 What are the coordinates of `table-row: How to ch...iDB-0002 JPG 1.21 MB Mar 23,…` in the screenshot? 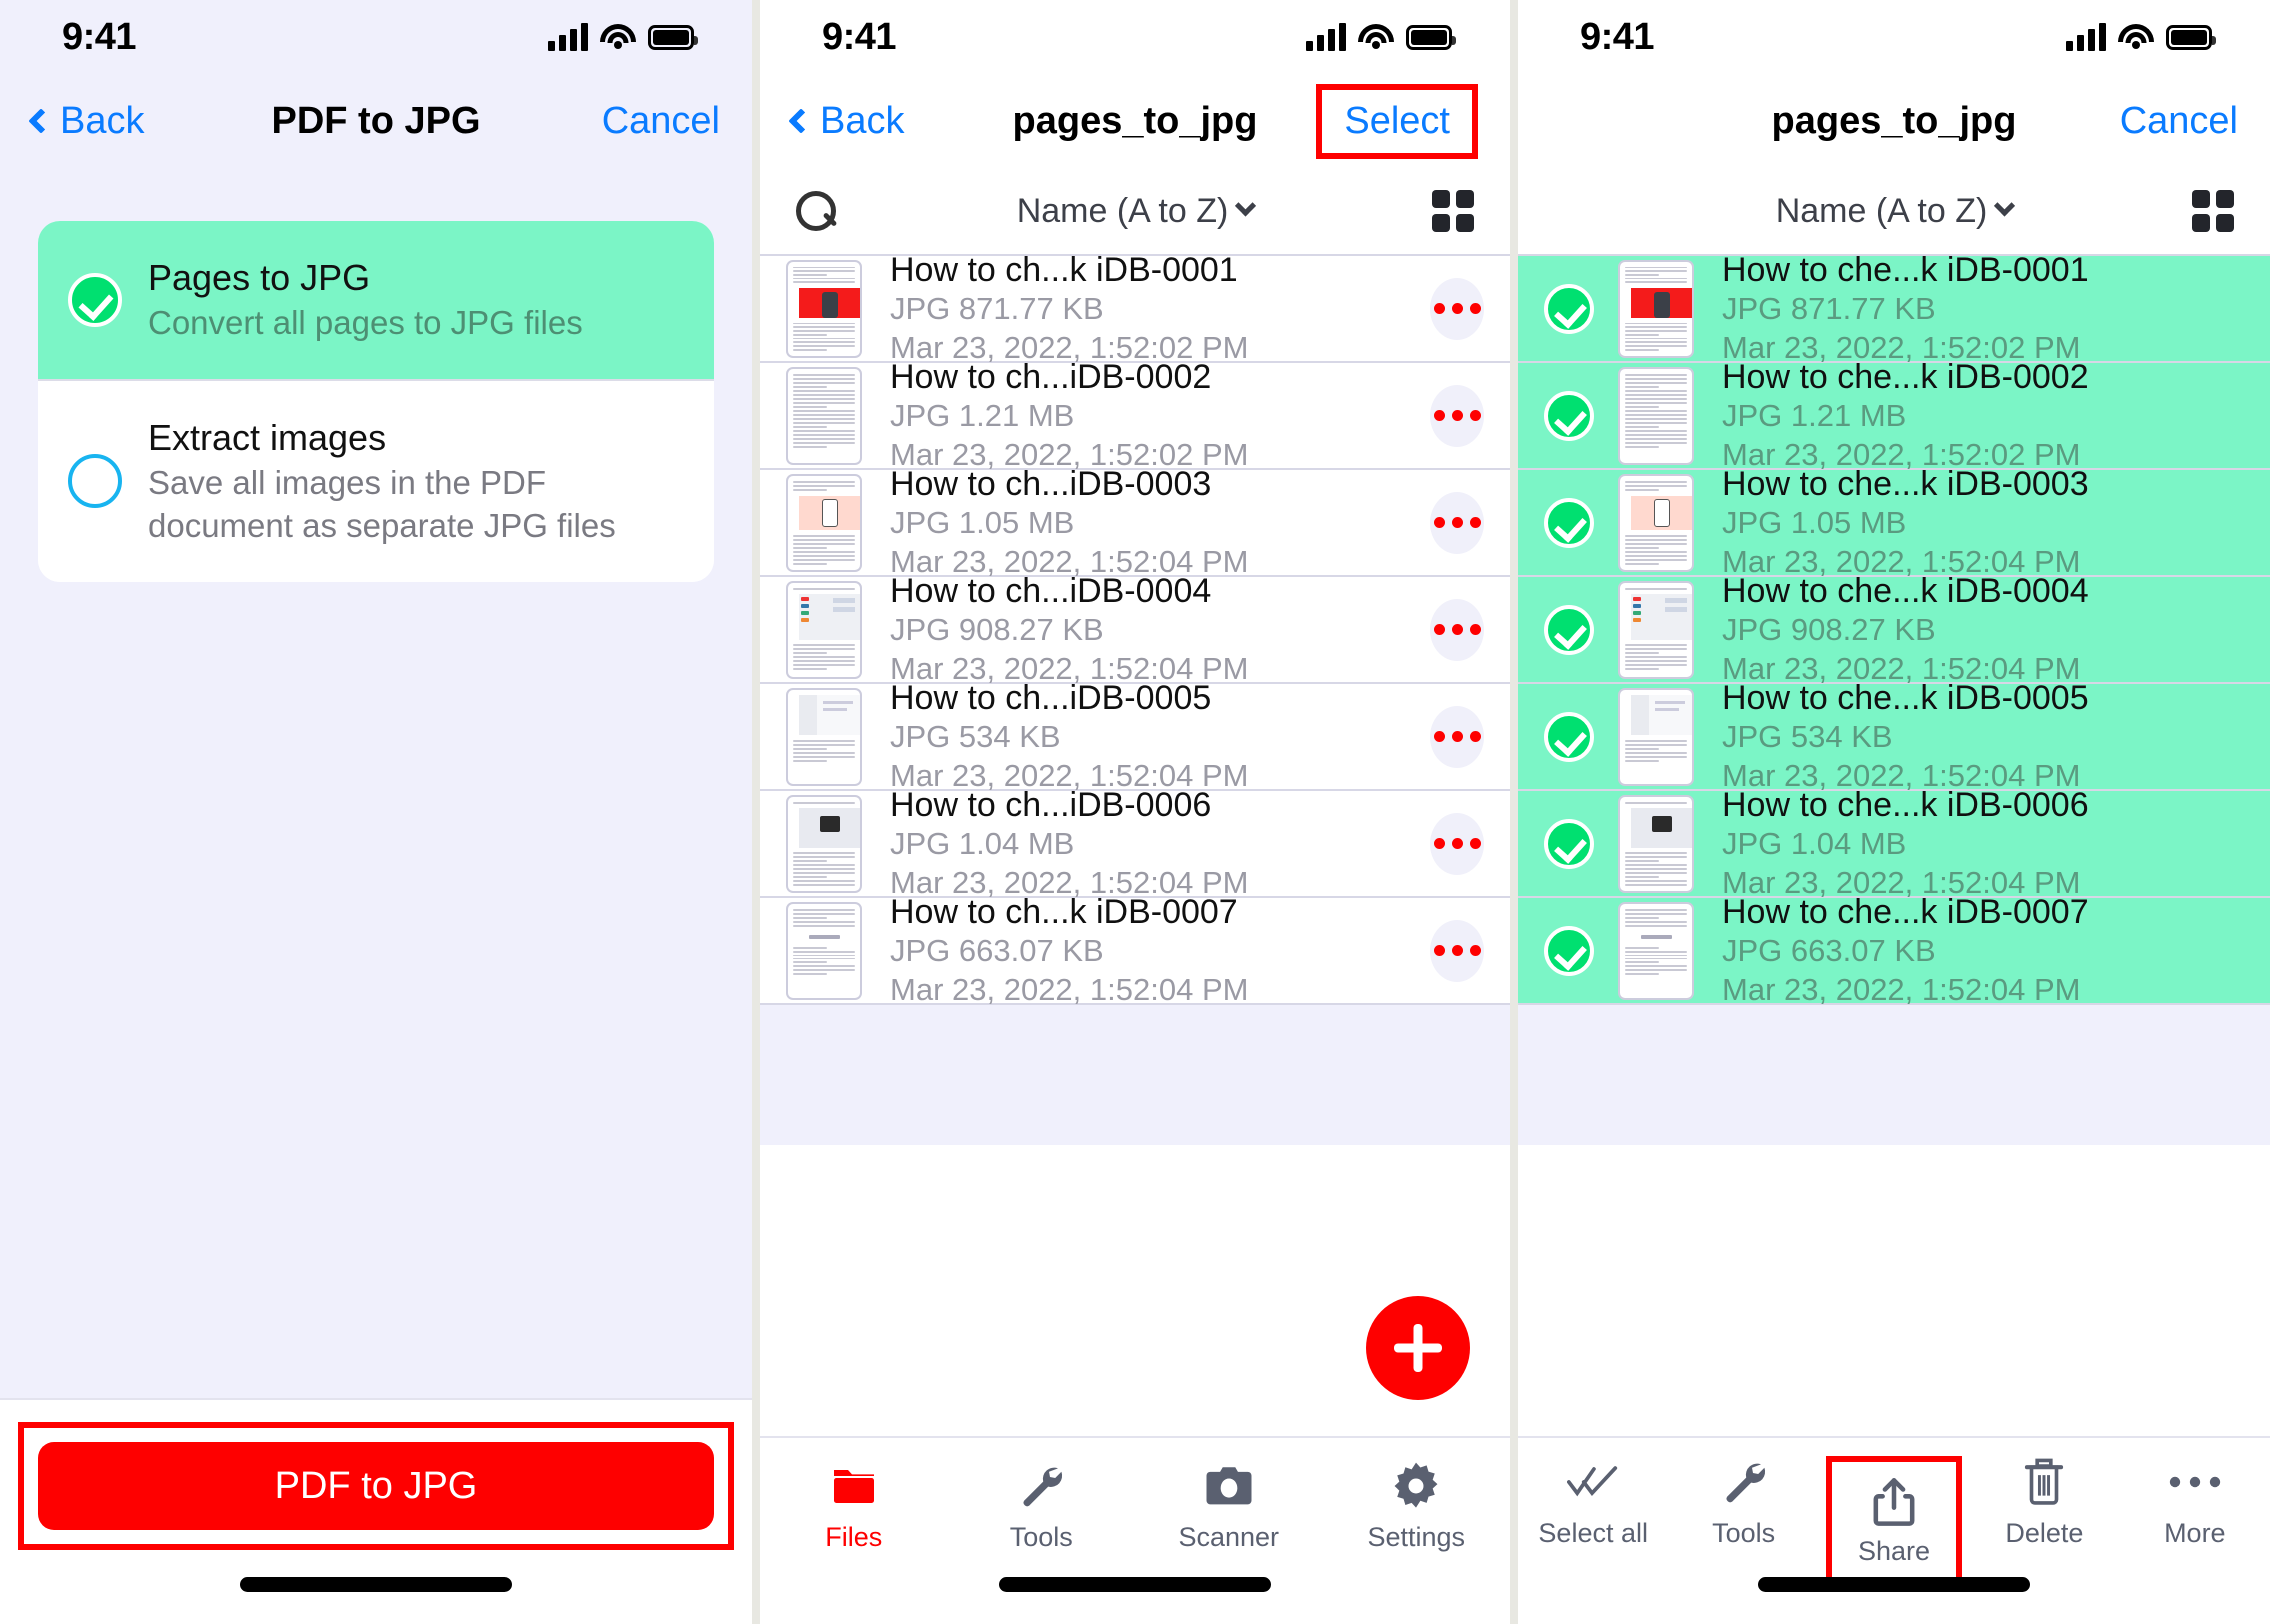 It's located at (1135, 415).